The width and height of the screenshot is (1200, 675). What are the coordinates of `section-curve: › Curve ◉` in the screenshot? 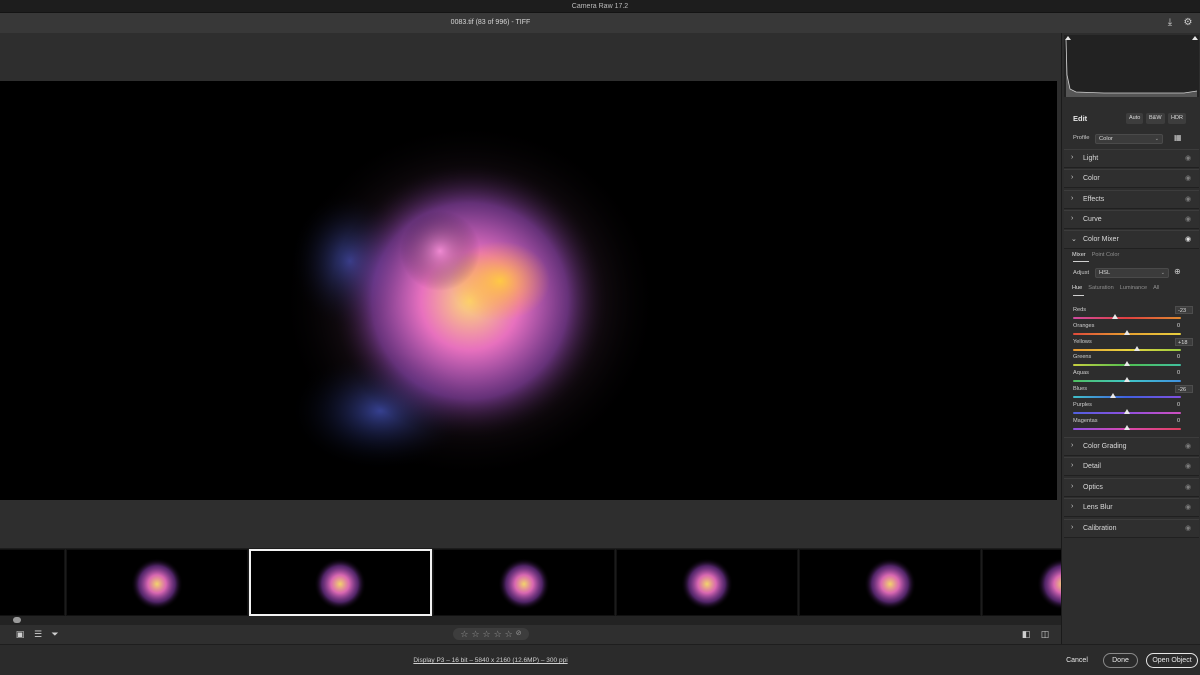 It's located at (1131, 220).